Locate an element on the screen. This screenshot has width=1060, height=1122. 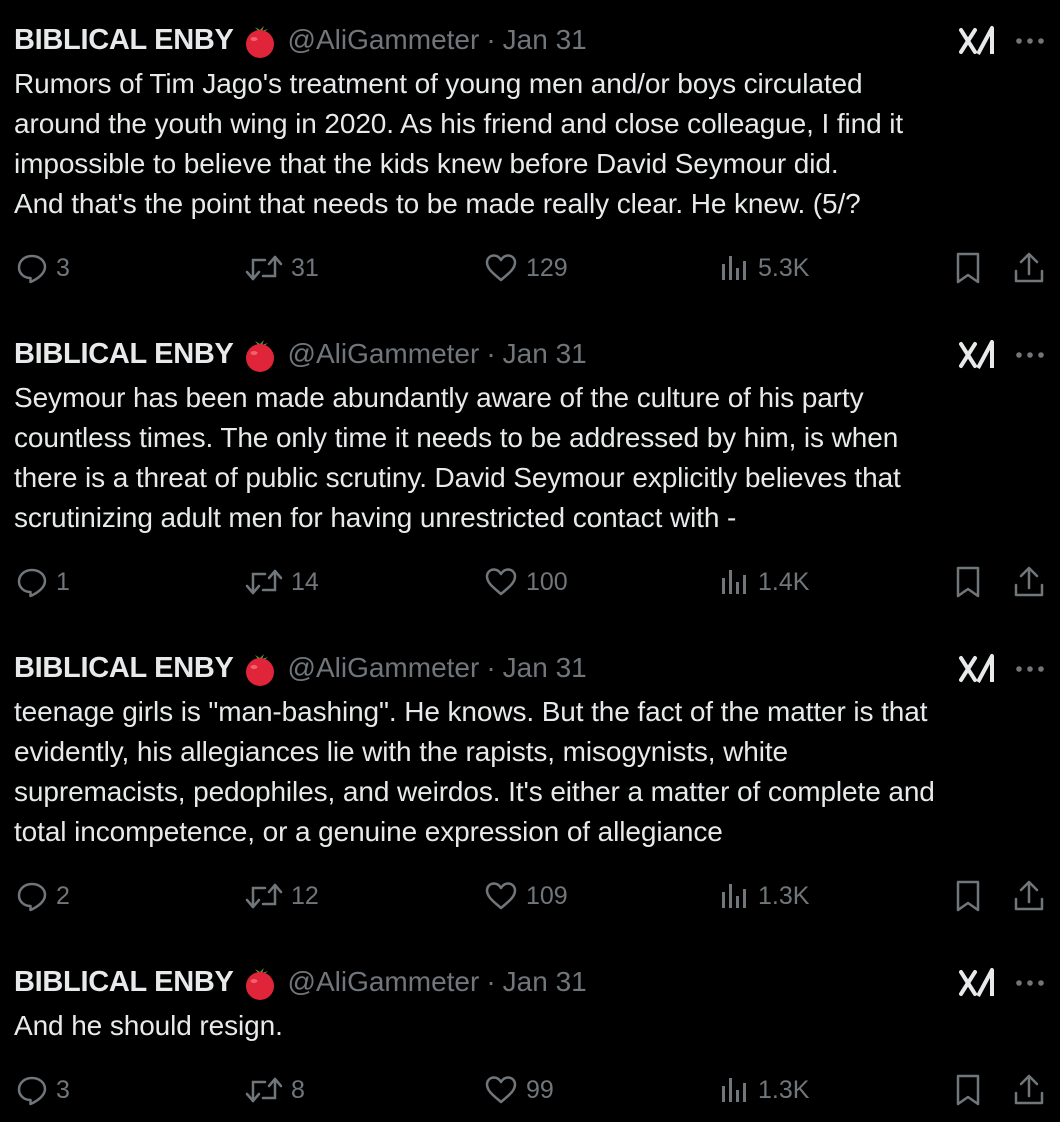
like-button: 100 is located at coordinates (526, 582).